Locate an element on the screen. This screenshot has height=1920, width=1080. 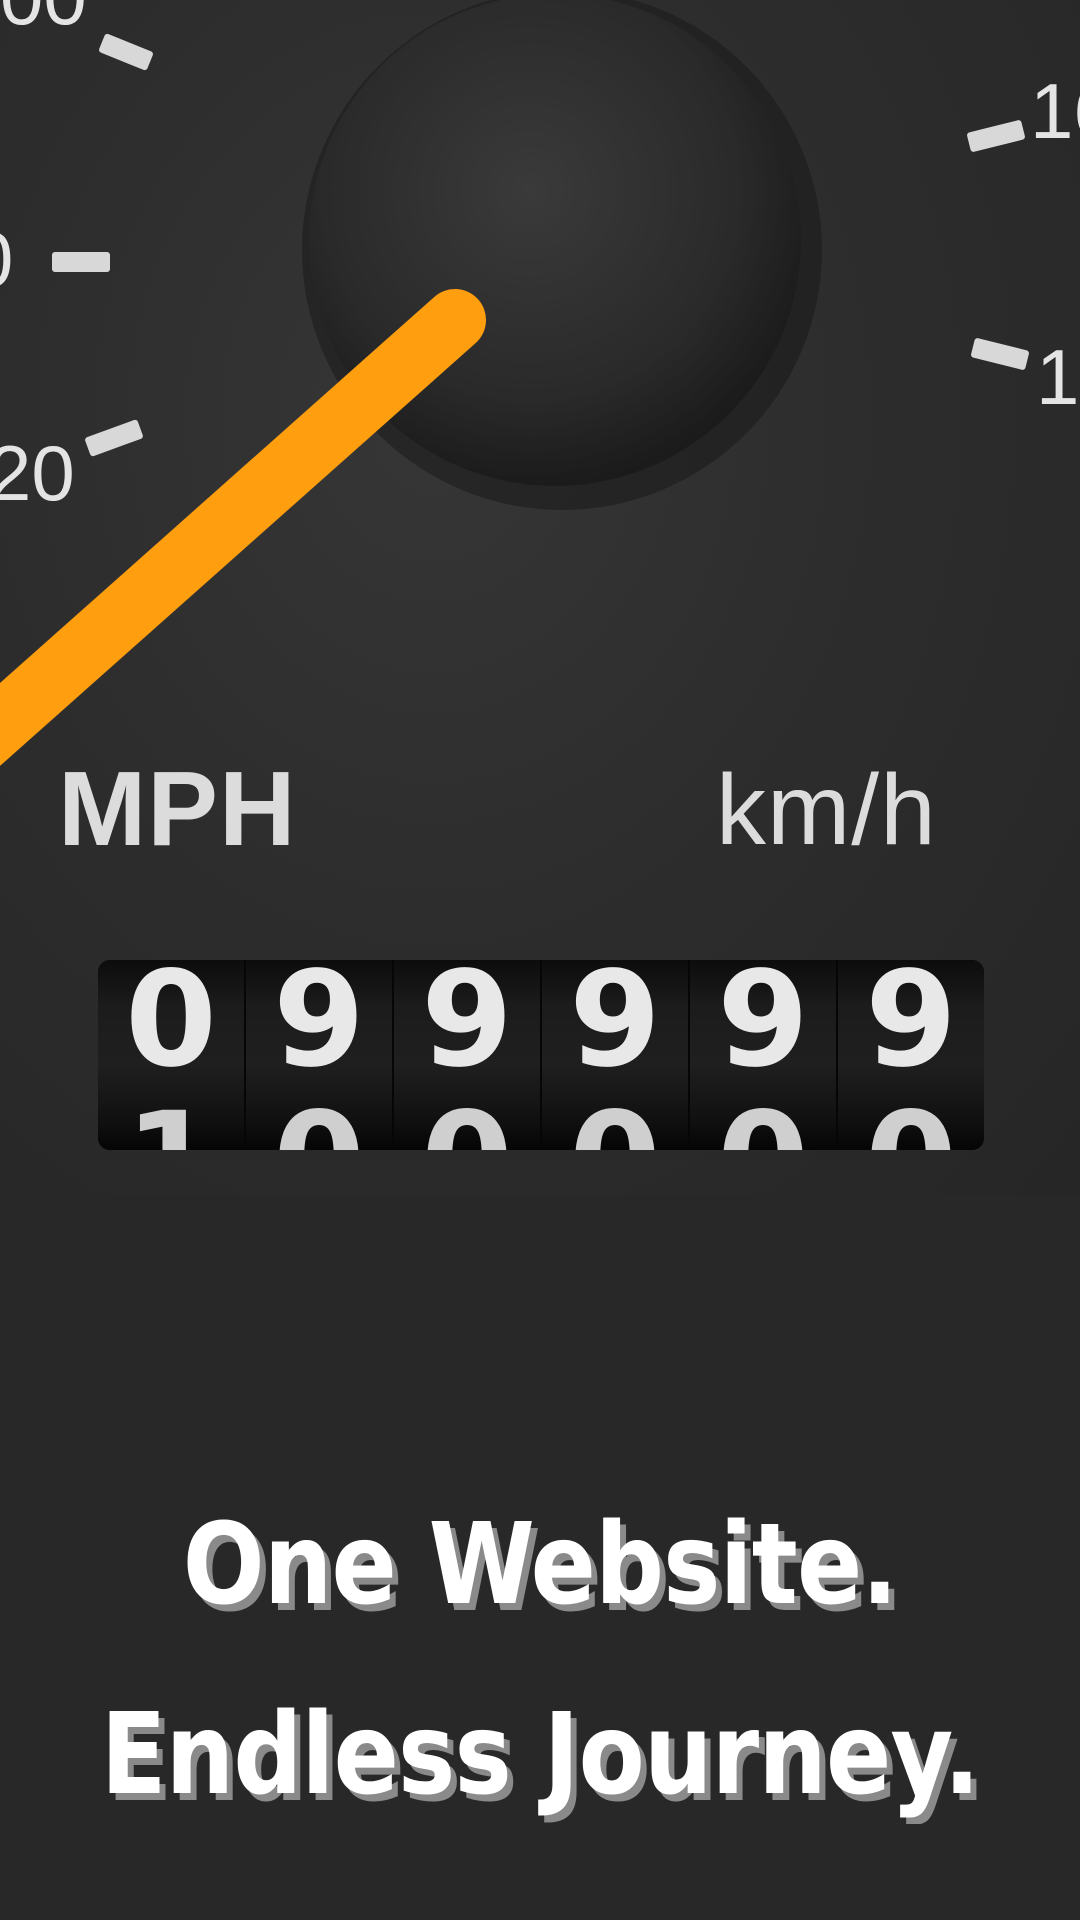
odometer-digit-next: 1 is located at coordinates (171, 1122).